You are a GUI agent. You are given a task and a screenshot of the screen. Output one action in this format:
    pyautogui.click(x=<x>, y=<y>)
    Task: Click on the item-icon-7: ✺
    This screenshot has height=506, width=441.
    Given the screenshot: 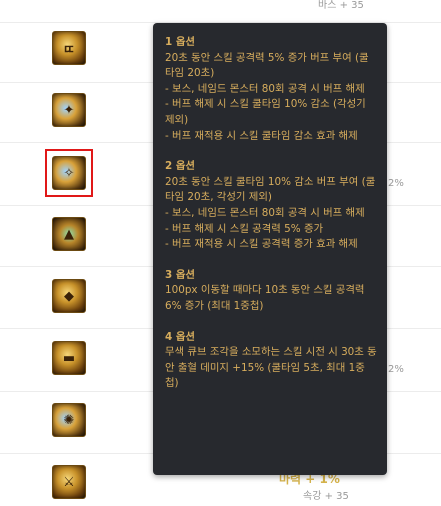 What is the action you would take?
    pyautogui.click(x=69, y=420)
    